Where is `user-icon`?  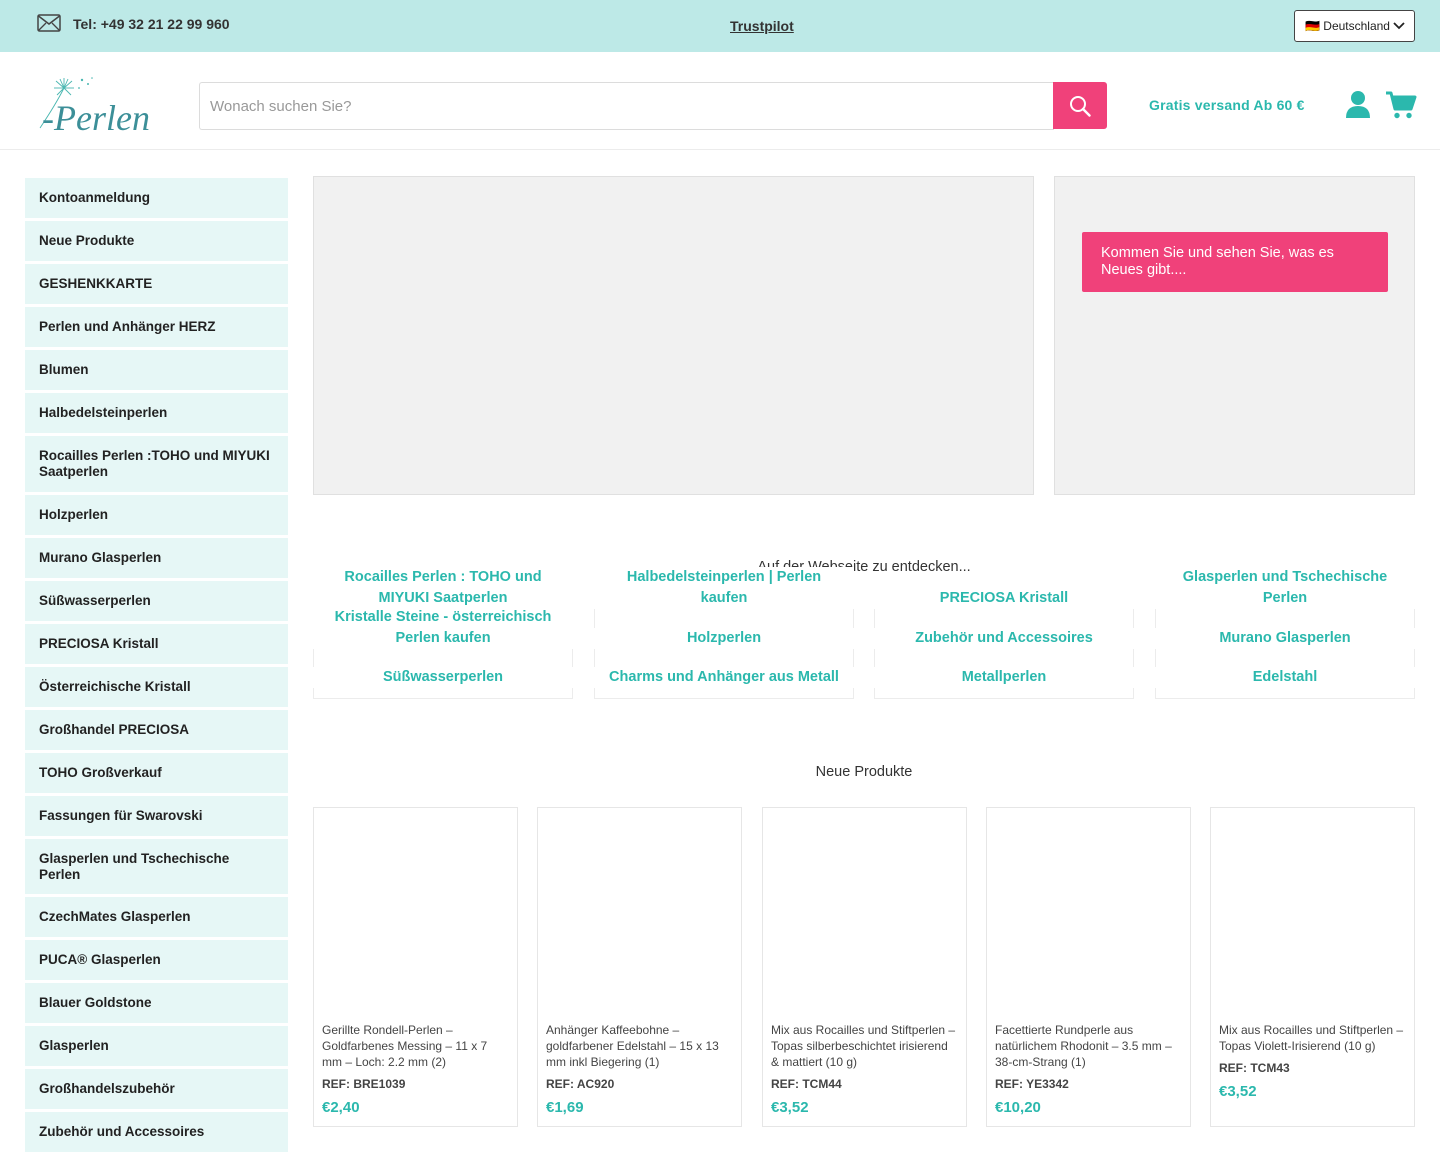 user-icon is located at coordinates (1358, 104).